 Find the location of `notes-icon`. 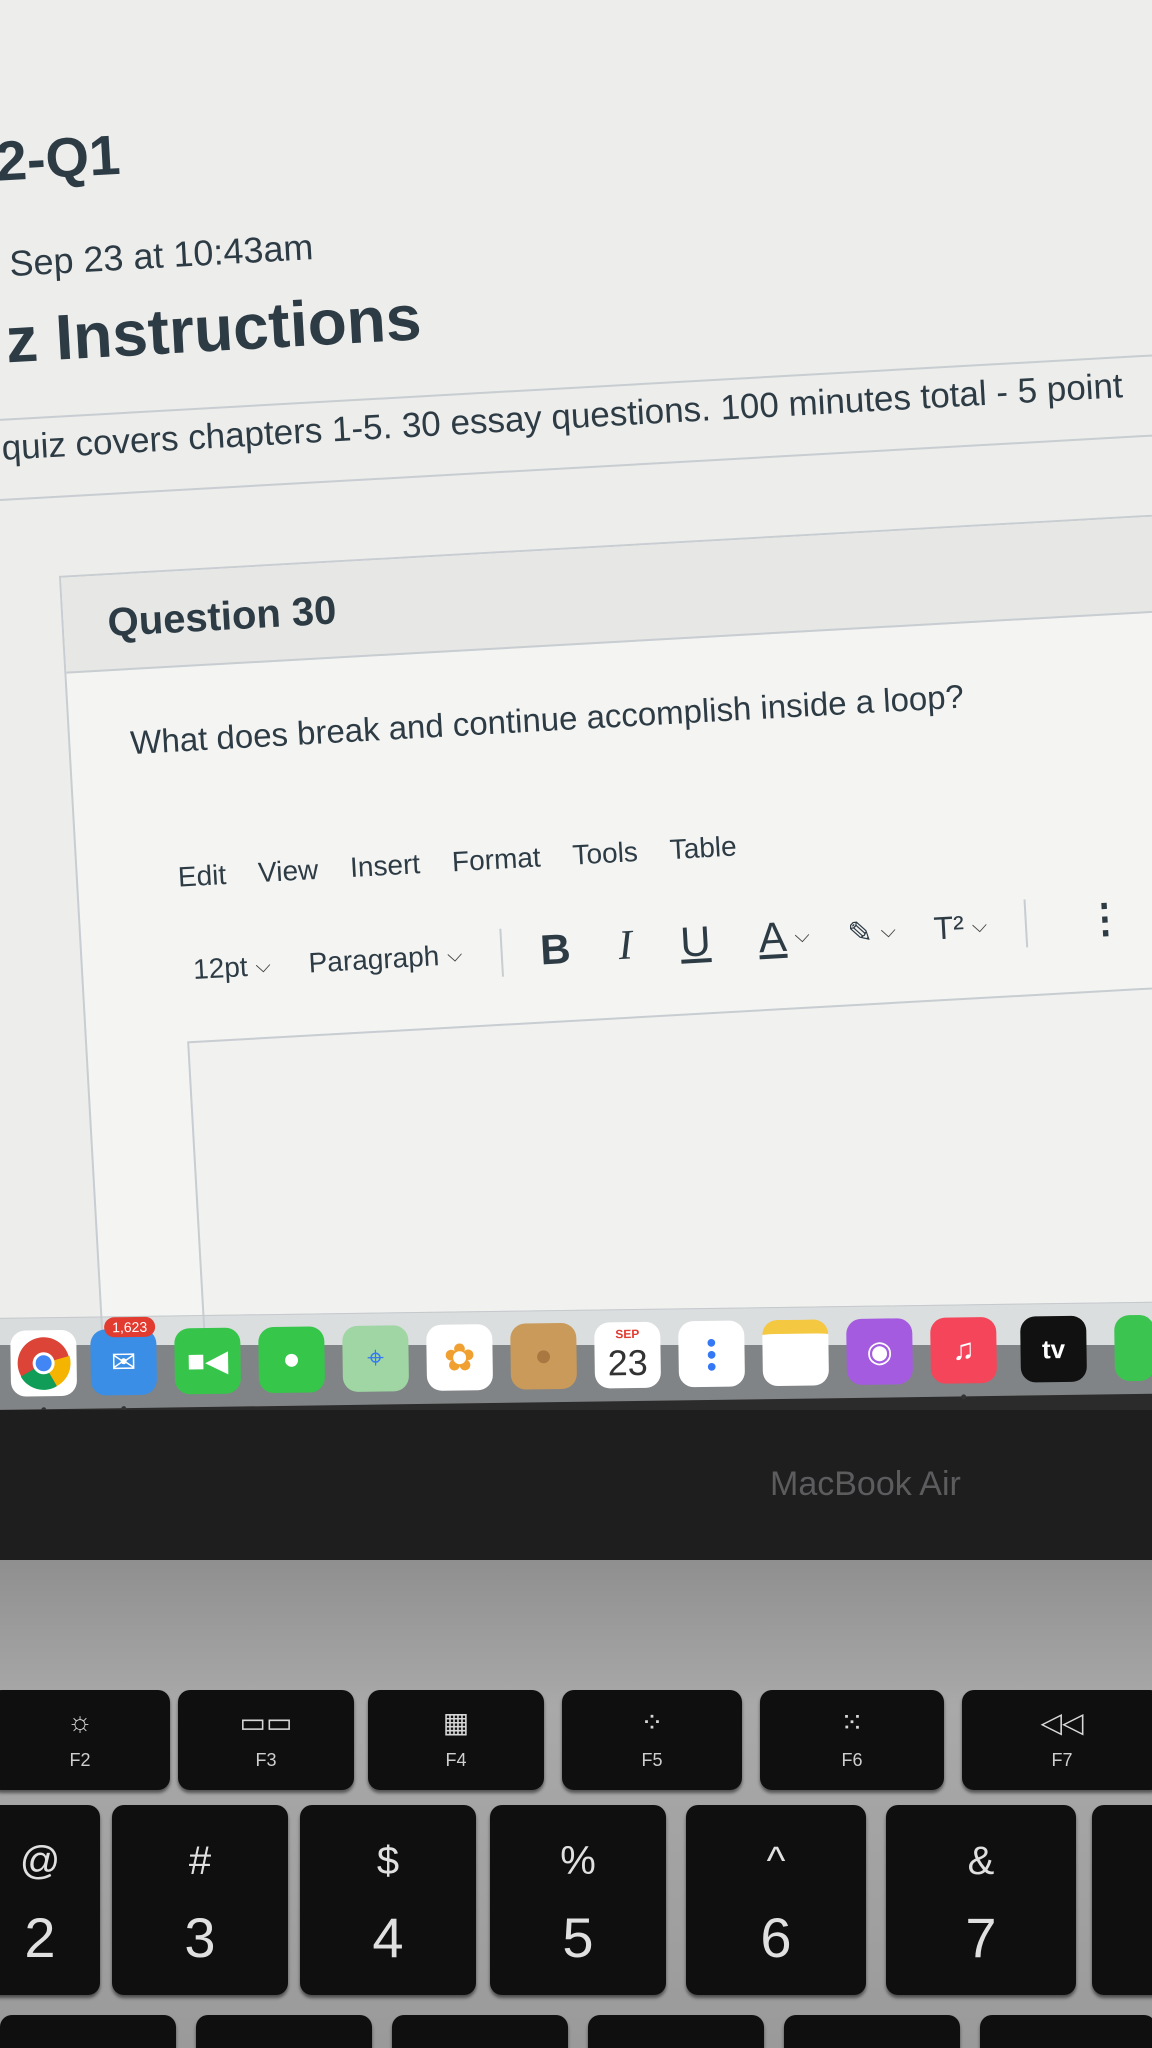

notes-icon is located at coordinates (796, 1353).